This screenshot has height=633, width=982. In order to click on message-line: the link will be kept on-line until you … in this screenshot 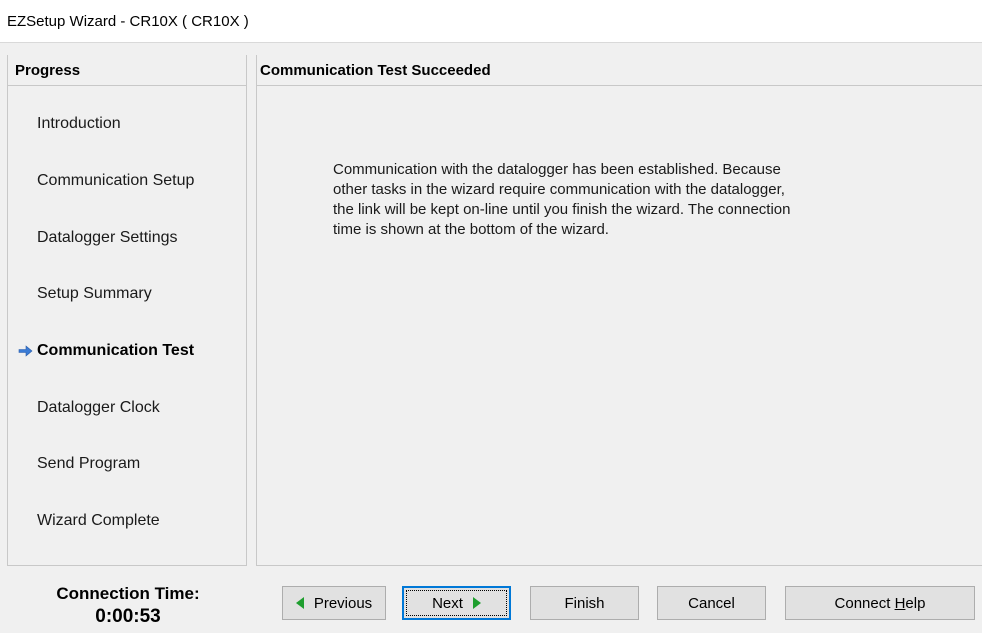, I will do `click(562, 209)`.